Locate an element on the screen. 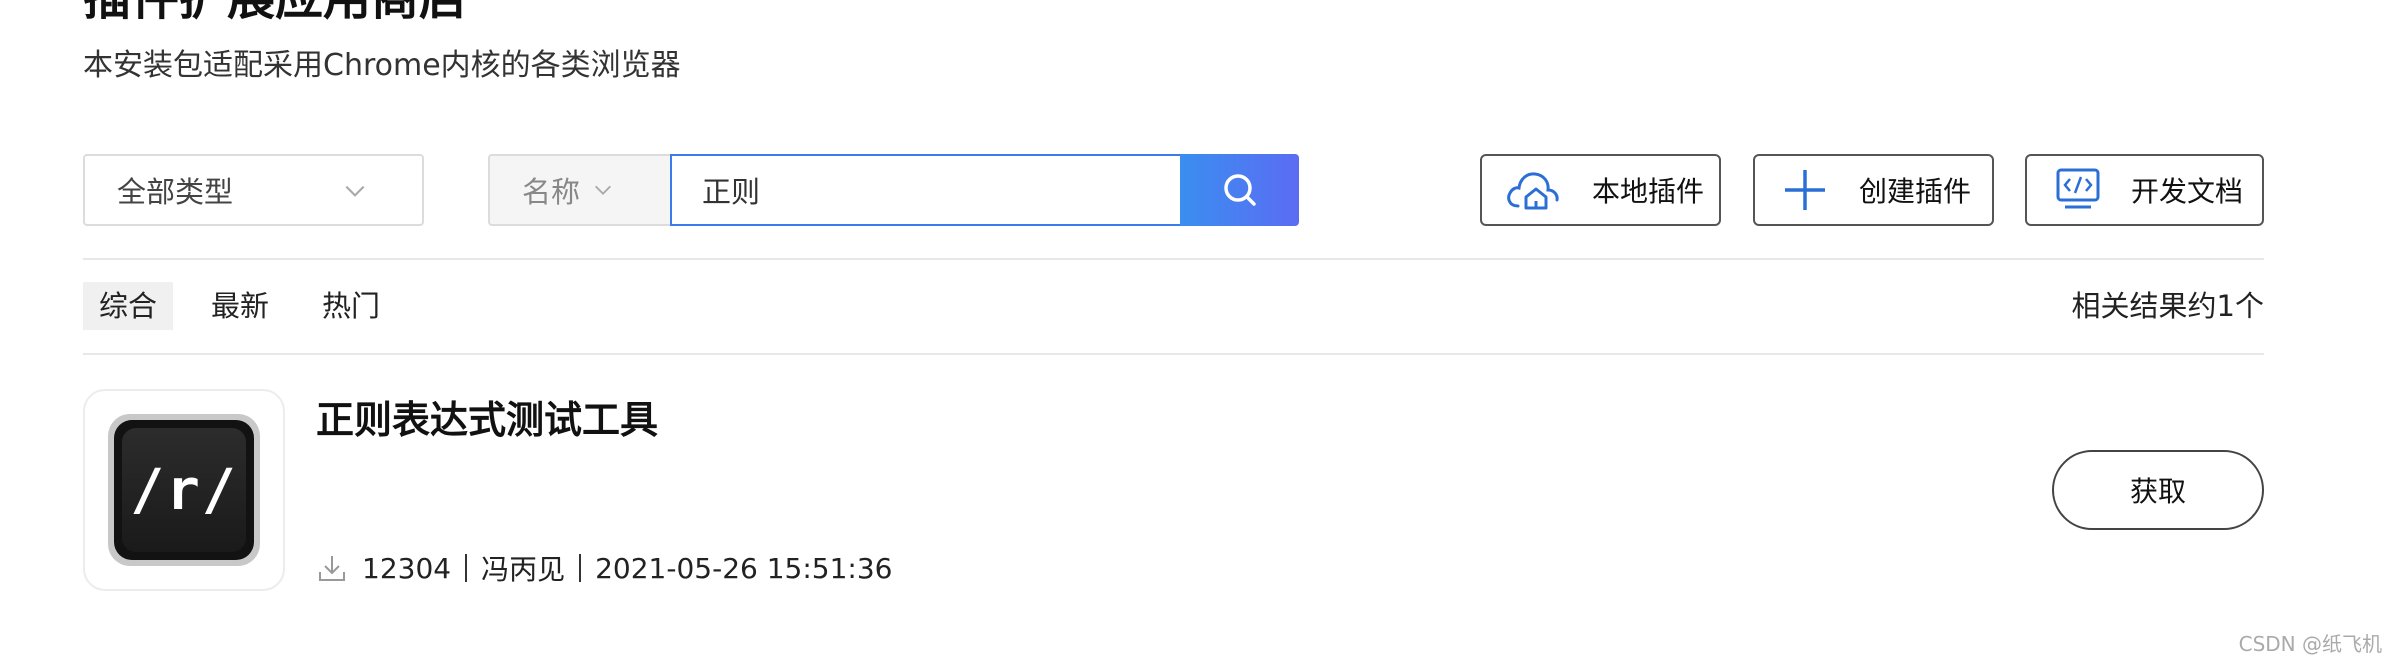  tab-hot: 热门 is located at coordinates (351, 306).